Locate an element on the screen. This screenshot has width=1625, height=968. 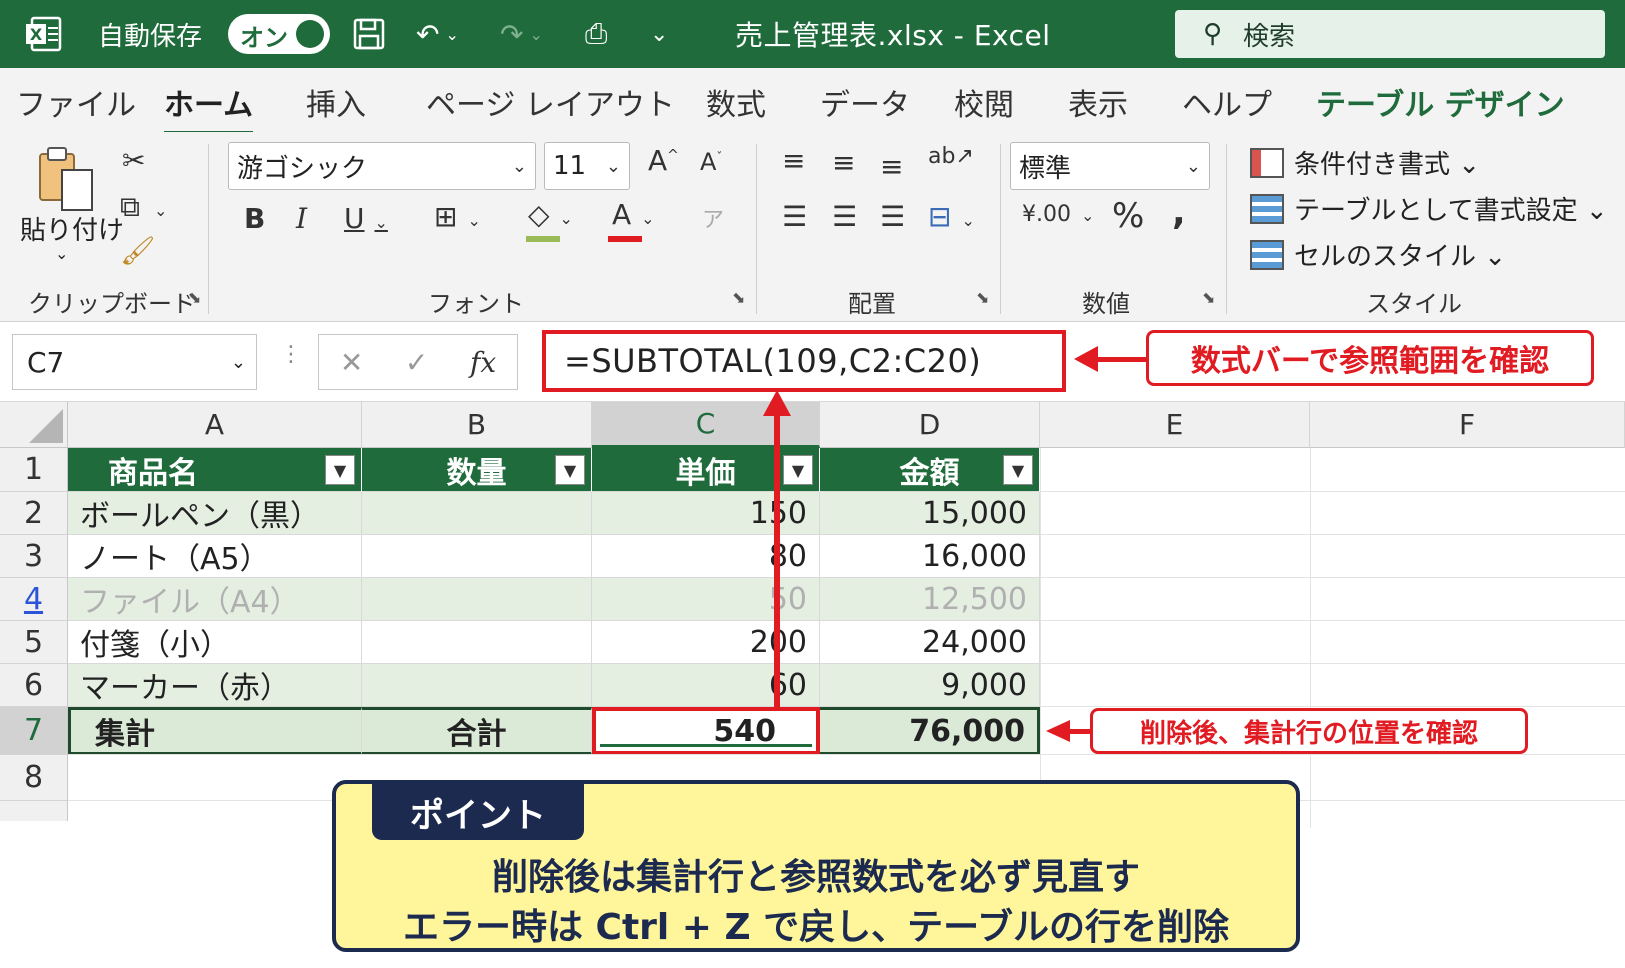
number-format-select: 標準 ⌄ is located at coordinates (1110, 166).